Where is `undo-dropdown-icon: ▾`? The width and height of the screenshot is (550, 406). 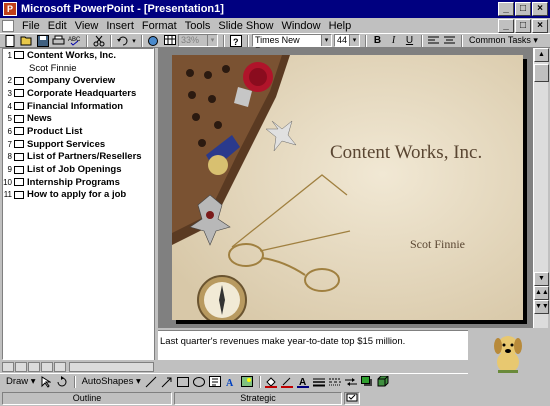
undo-dropdown-icon: ▾ is located at coordinates (134, 40).